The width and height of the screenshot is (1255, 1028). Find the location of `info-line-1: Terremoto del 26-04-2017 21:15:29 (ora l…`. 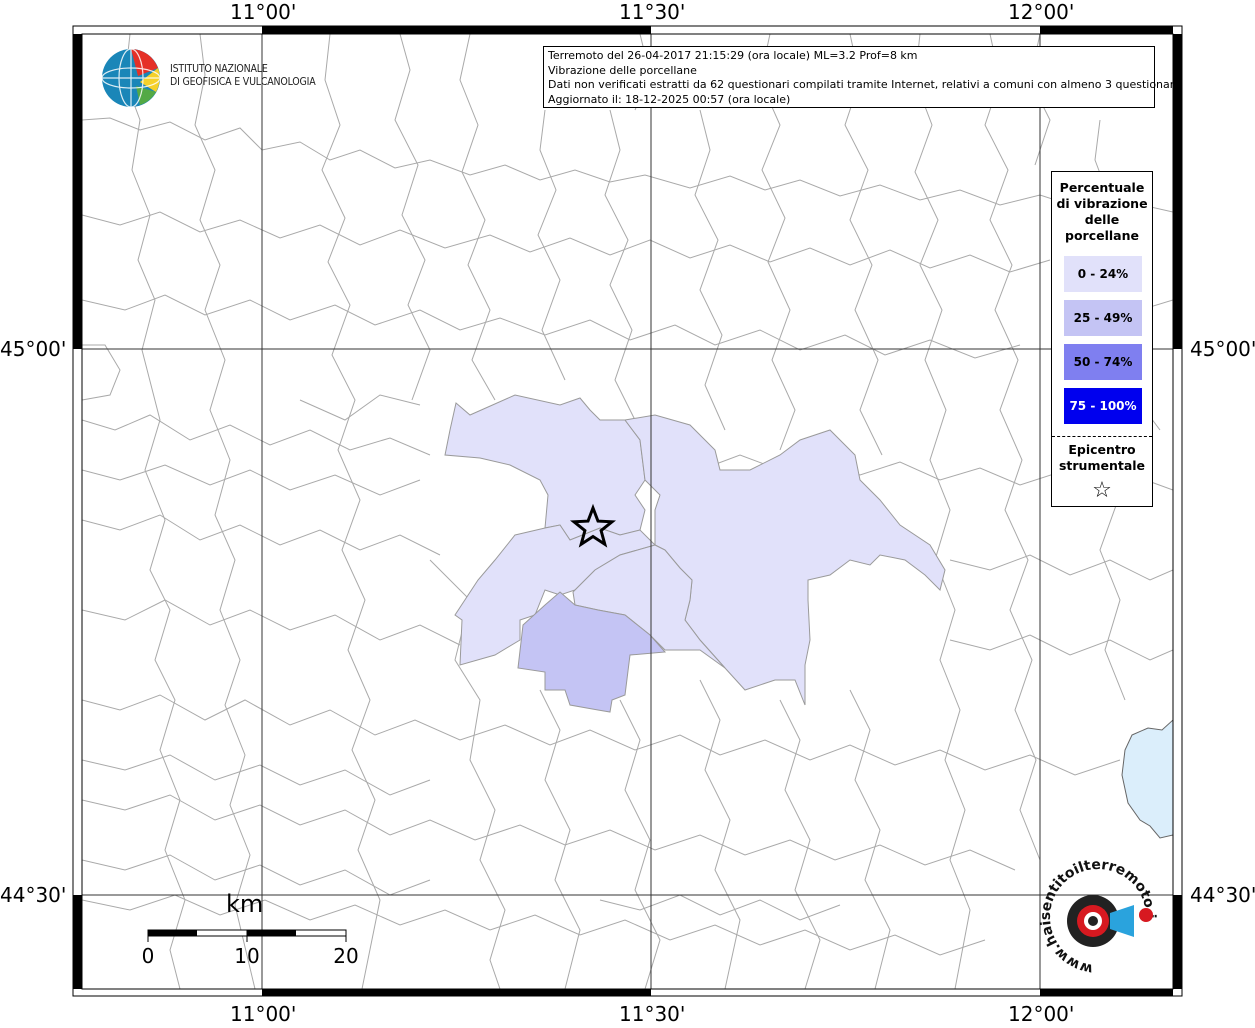

info-line-1: Terremoto del 26-04-2017 21:15:29 (ora l… is located at coordinates (733, 55).